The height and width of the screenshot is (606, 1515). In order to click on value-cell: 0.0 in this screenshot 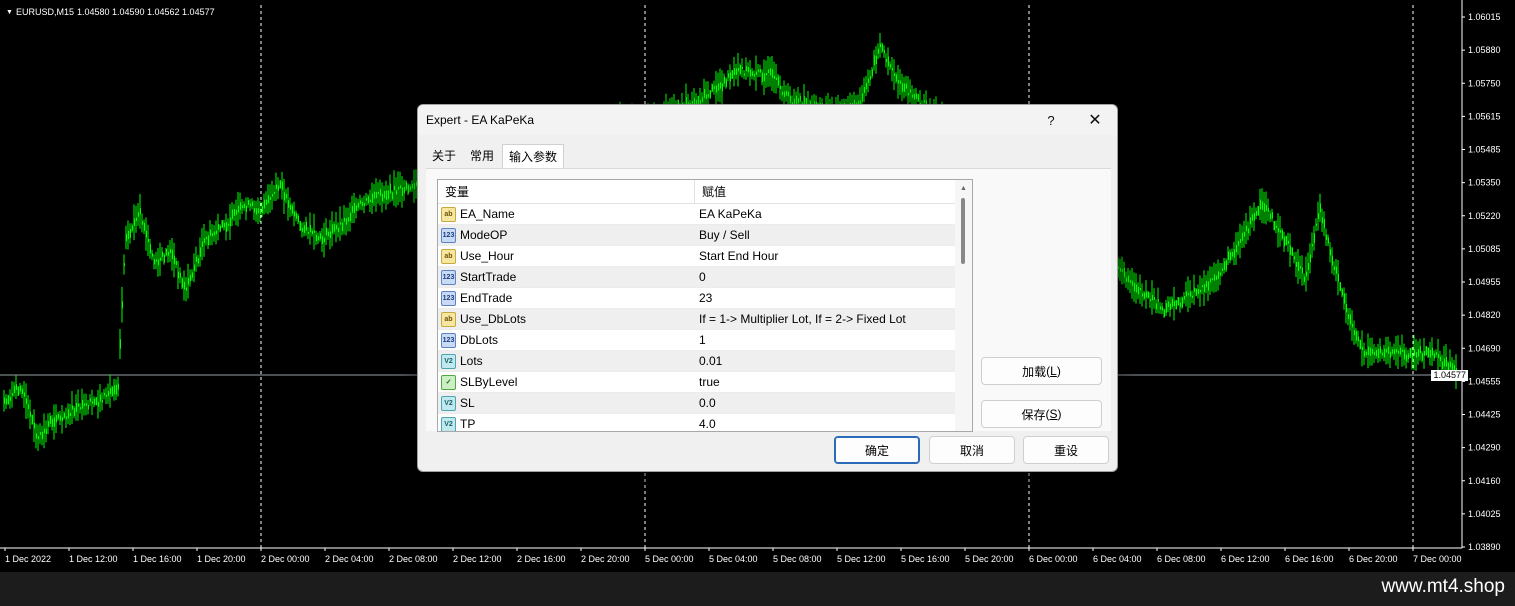, I will do `click(705, 403)`.